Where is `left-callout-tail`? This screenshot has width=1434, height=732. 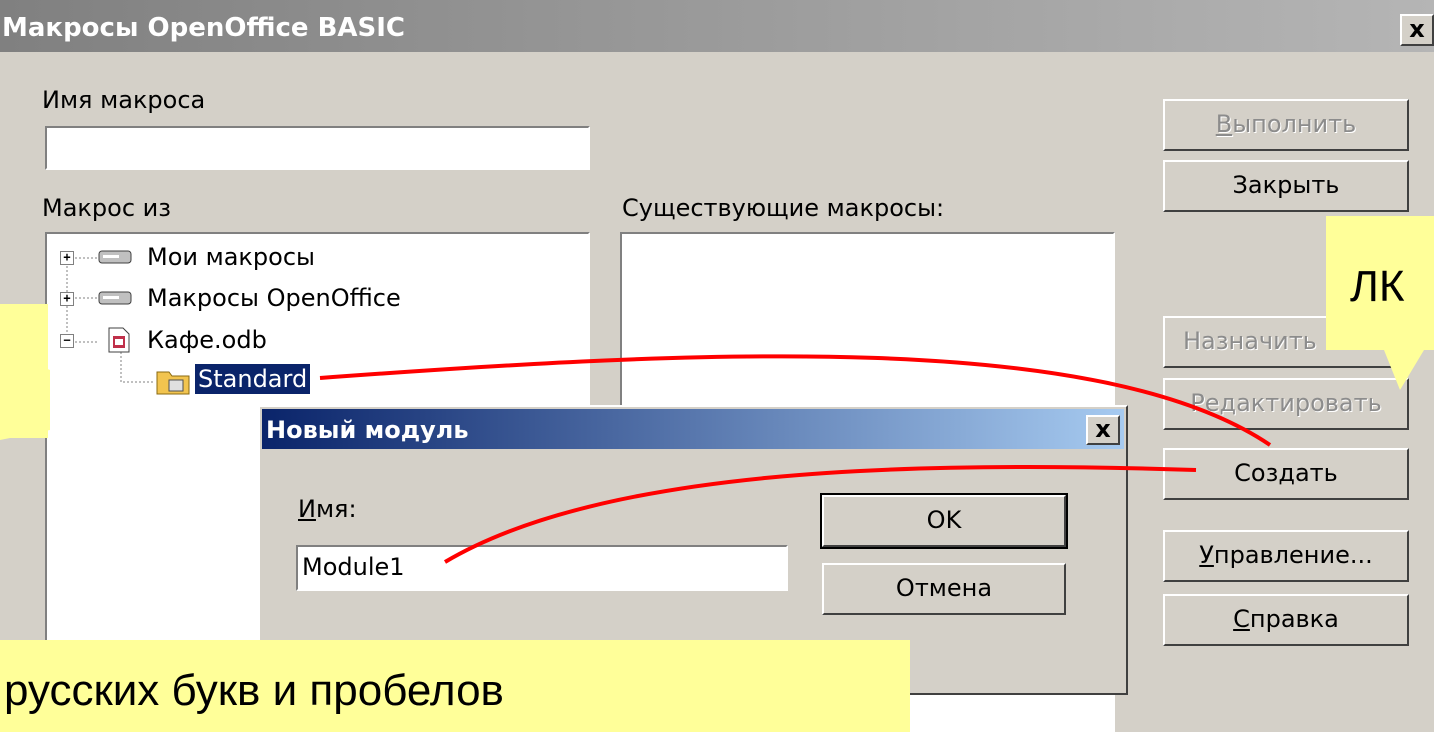
left-callout-tail is located at coordinates (25, 395).